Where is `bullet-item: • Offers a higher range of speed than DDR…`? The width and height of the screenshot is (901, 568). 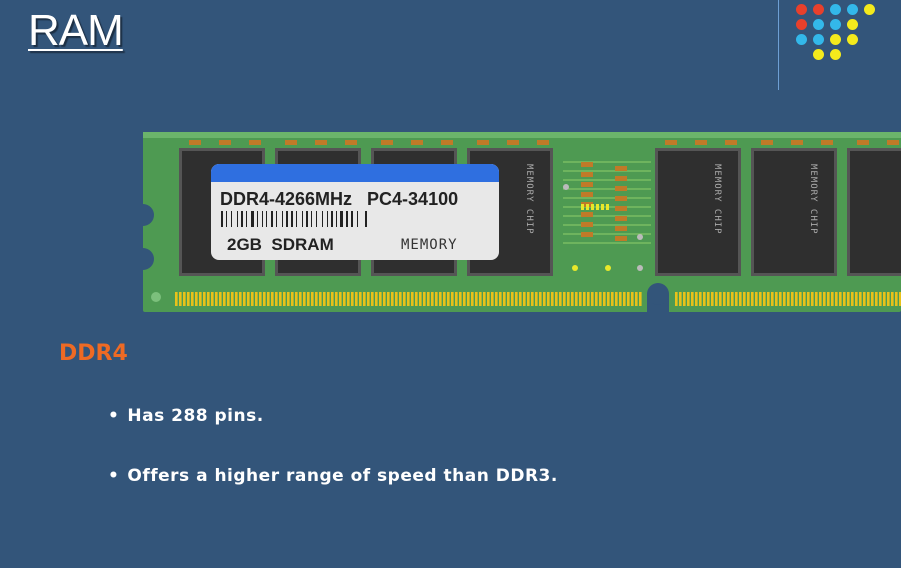
bullet-item: • Offers a higher range of speed than DDR… is located at coordinates (333, 476).